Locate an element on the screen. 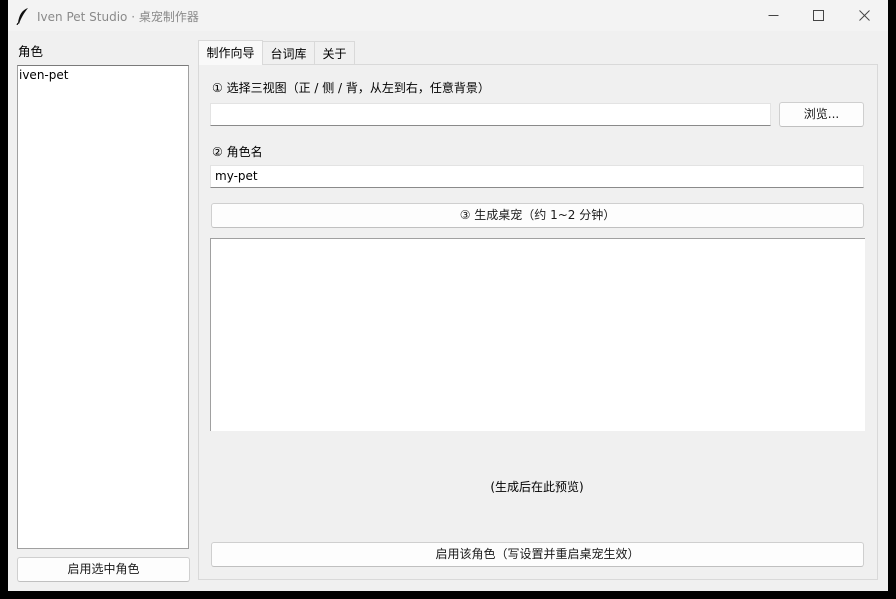 Image resolution: width=896 pixels, height=599 pixels. list-item: iven-pet is located at coordinates (43, 75).